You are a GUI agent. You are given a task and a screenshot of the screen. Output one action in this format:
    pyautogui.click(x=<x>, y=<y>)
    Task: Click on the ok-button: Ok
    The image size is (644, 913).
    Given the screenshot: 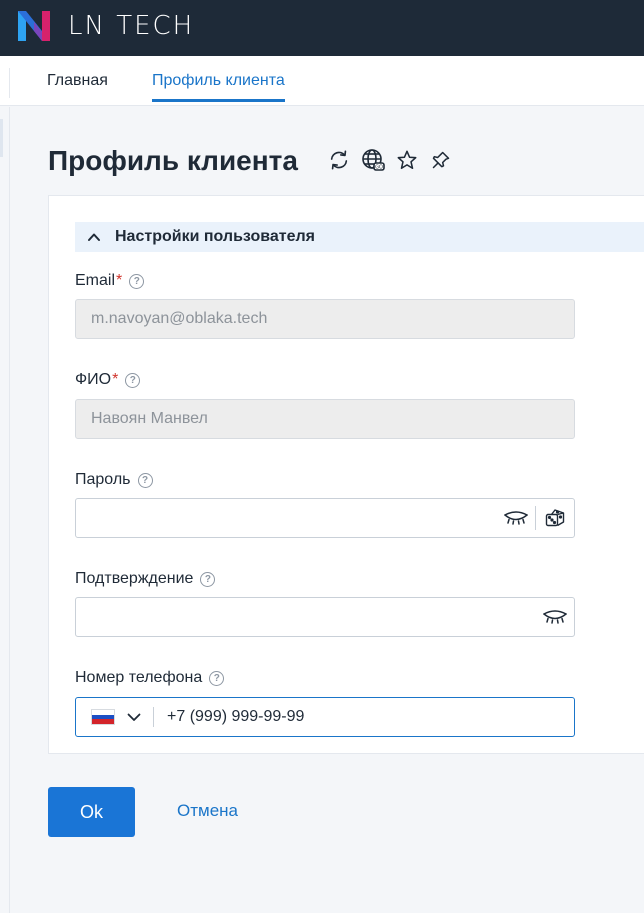 What is the action you would take?
    pyautogui.click(x=91, y=812)
    